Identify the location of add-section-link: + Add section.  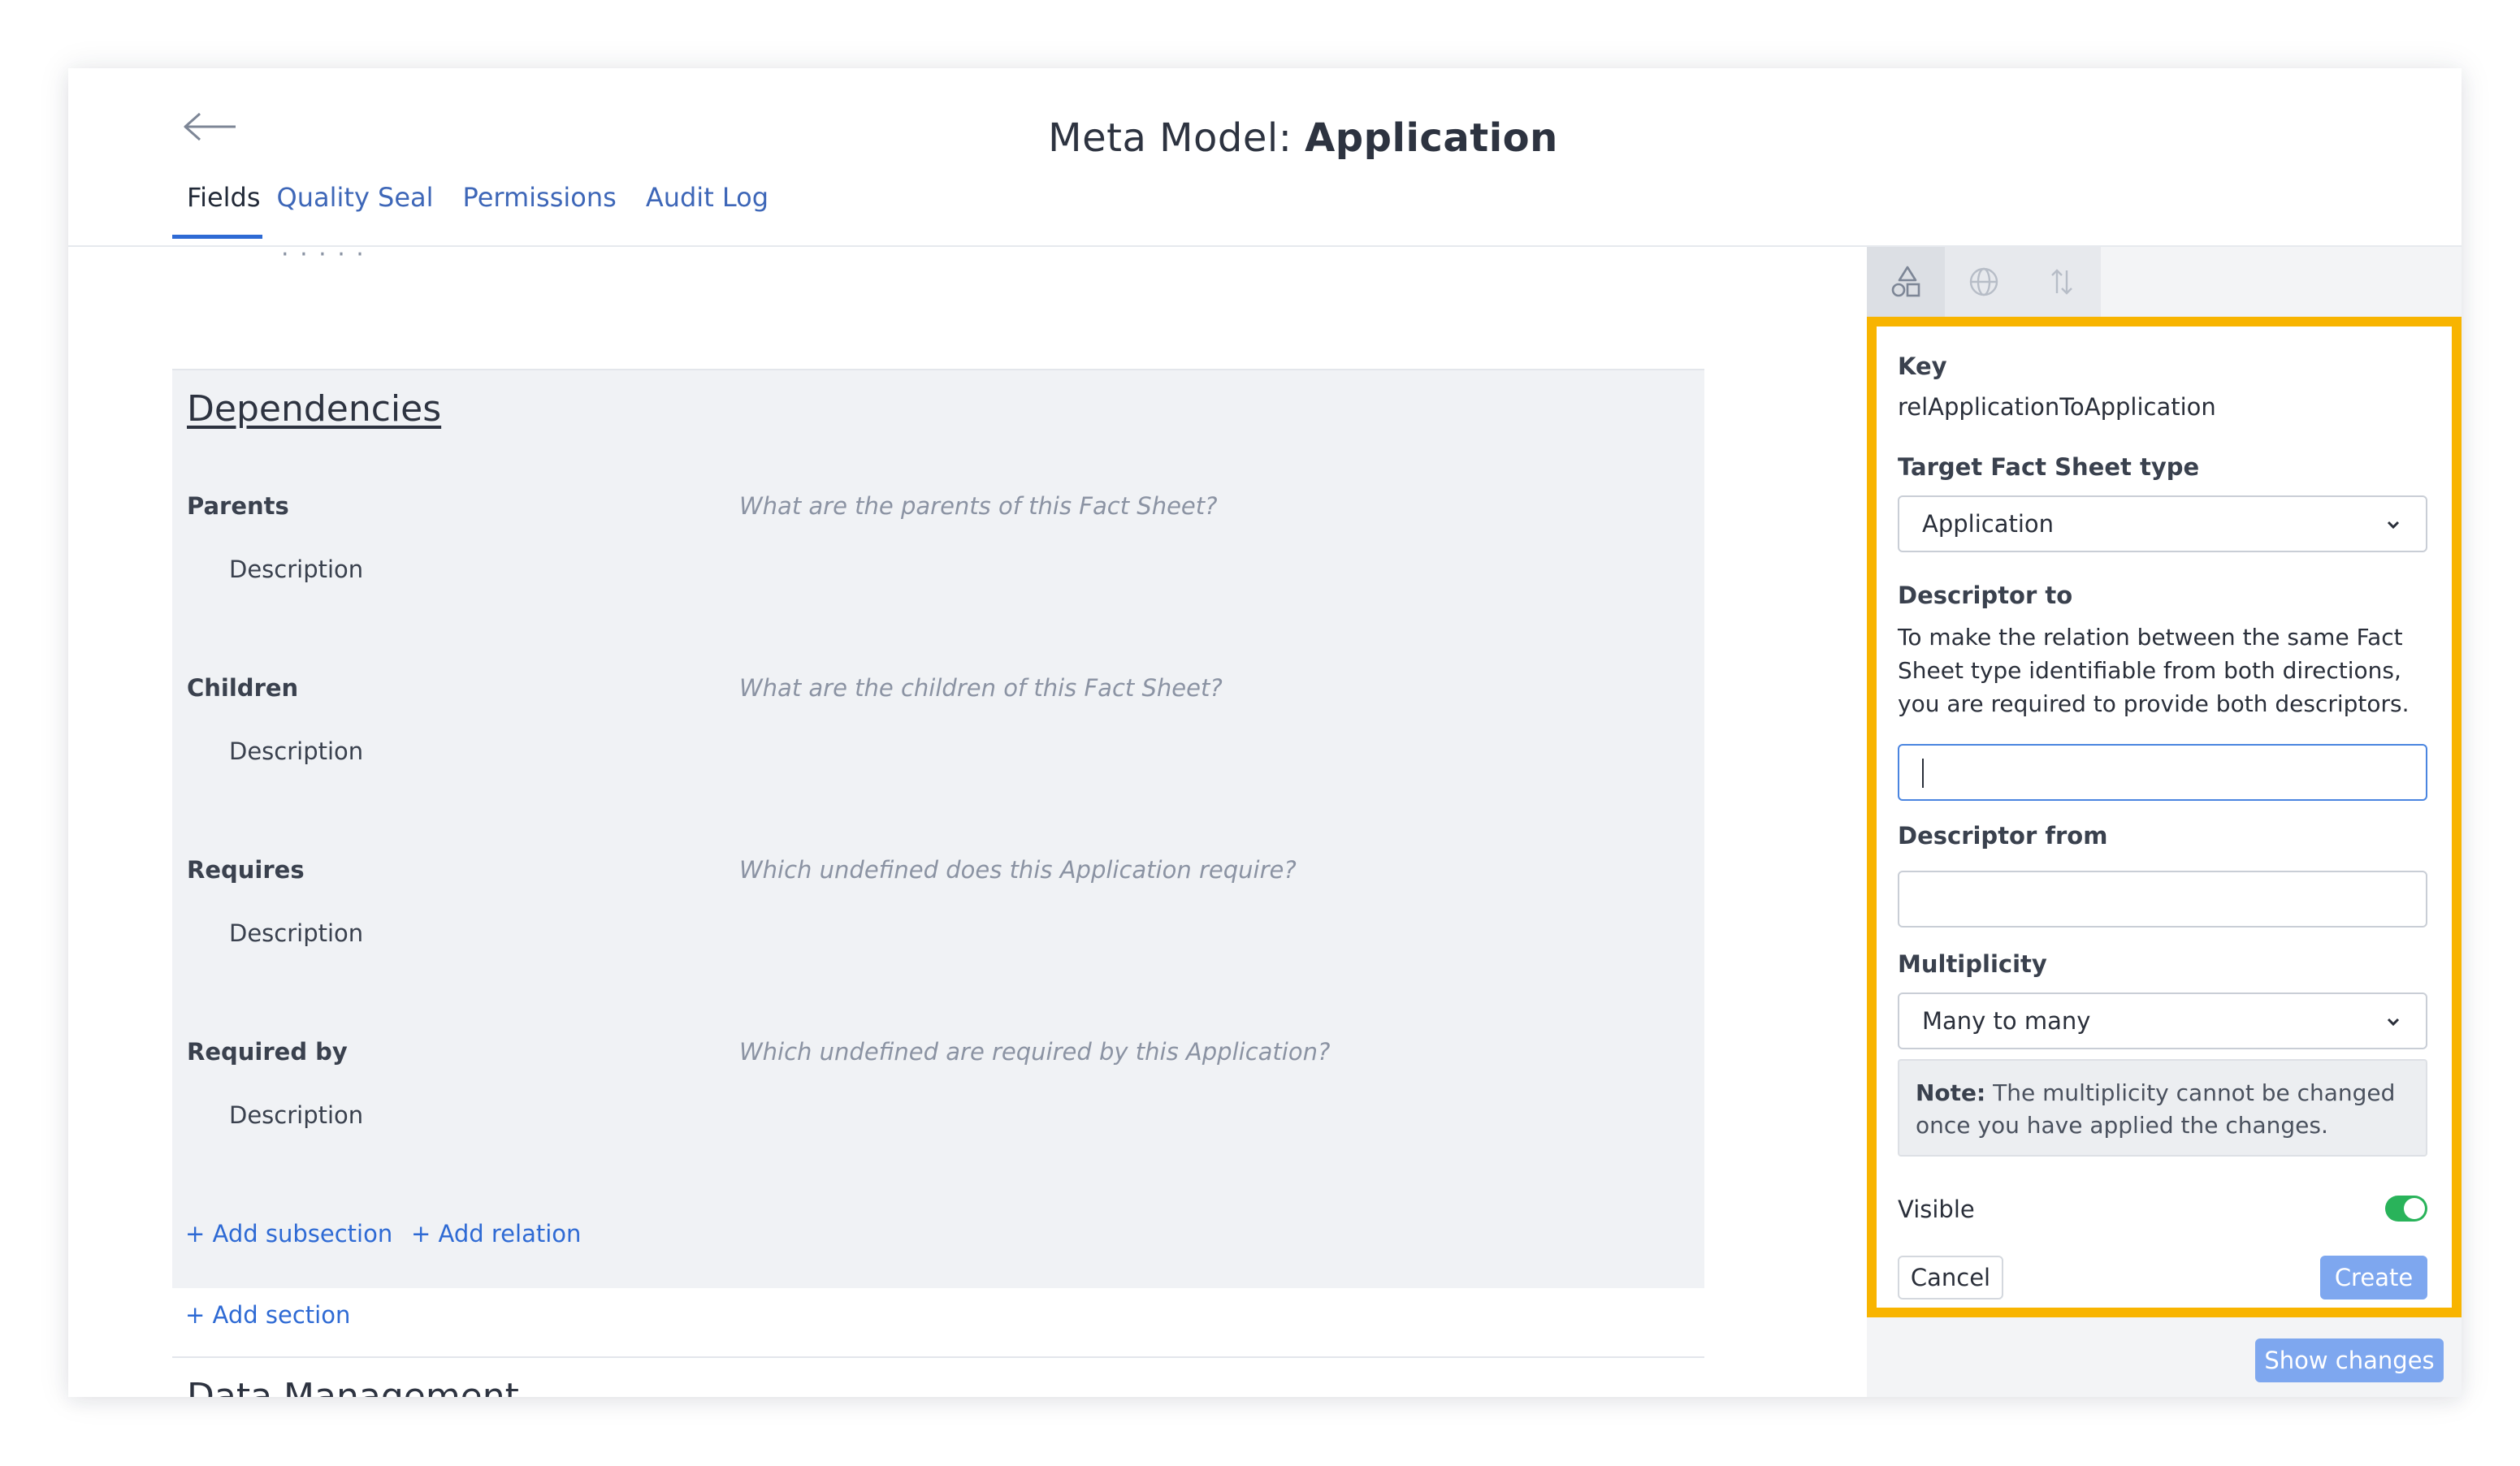
(267, 1315).